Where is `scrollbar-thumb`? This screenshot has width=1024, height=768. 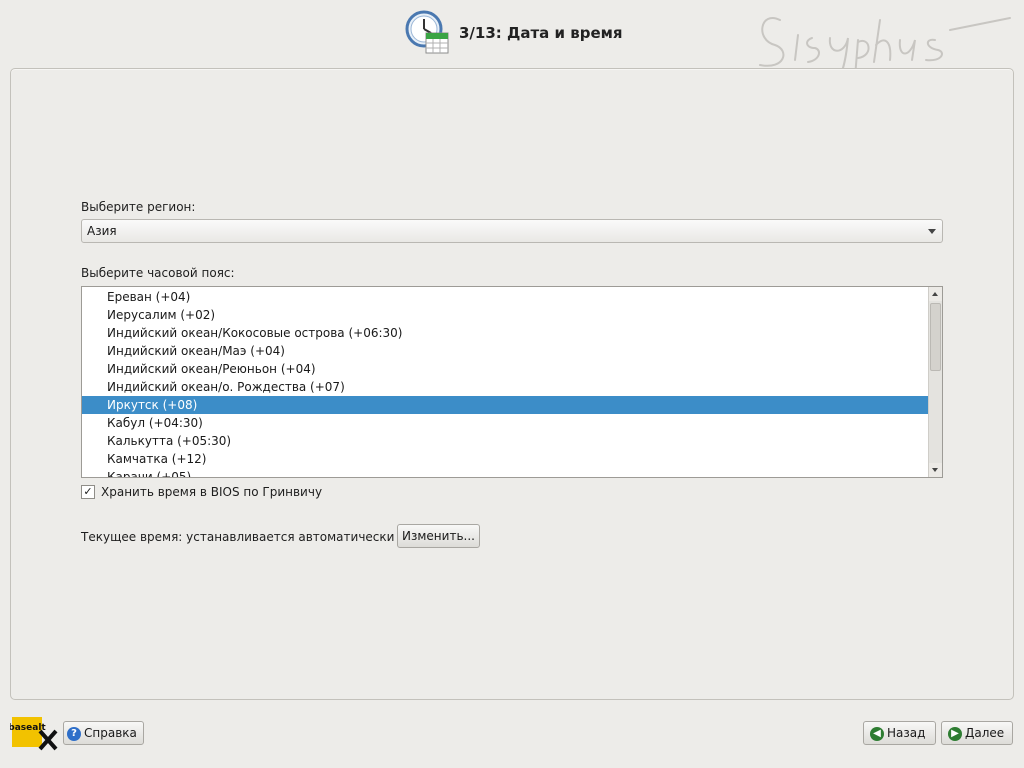
scrollbar-thumb is located at coordinates (935, 337).